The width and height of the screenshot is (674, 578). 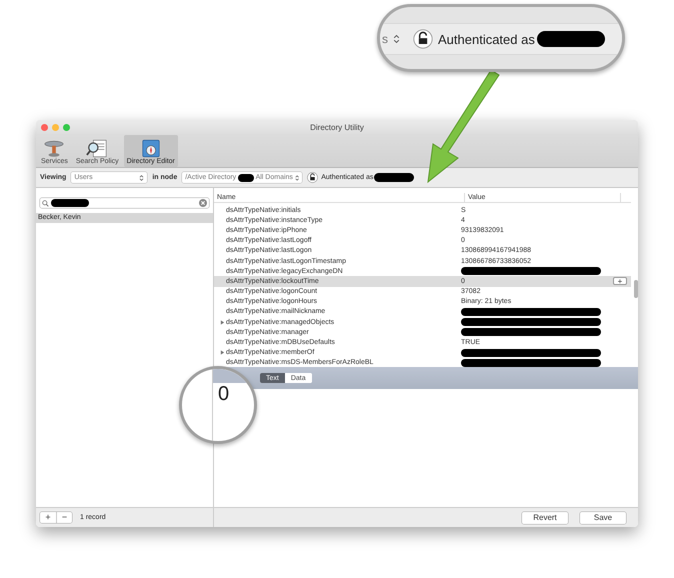 I want to click on compass-panel-icon, so click(x=151, y=148).